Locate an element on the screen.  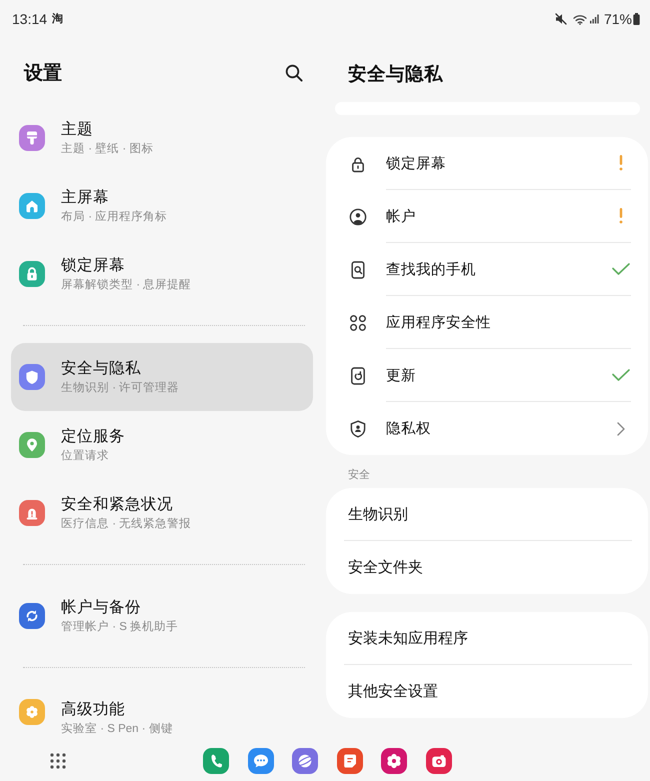
status-time: 13:14 is located at coordinates (30, 19).